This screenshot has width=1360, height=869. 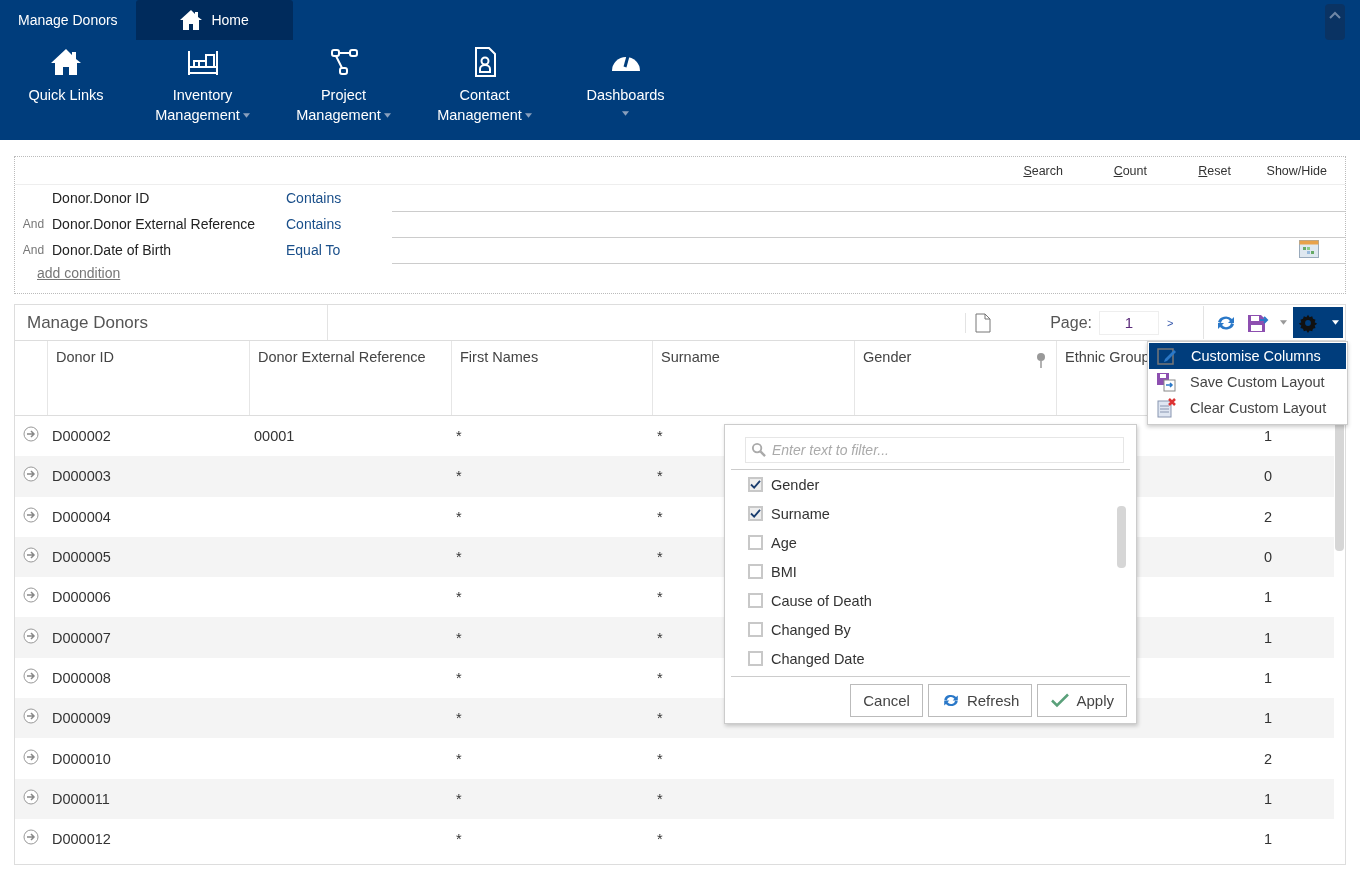 I want to click on settings-button, so click(x=1318, y=322).